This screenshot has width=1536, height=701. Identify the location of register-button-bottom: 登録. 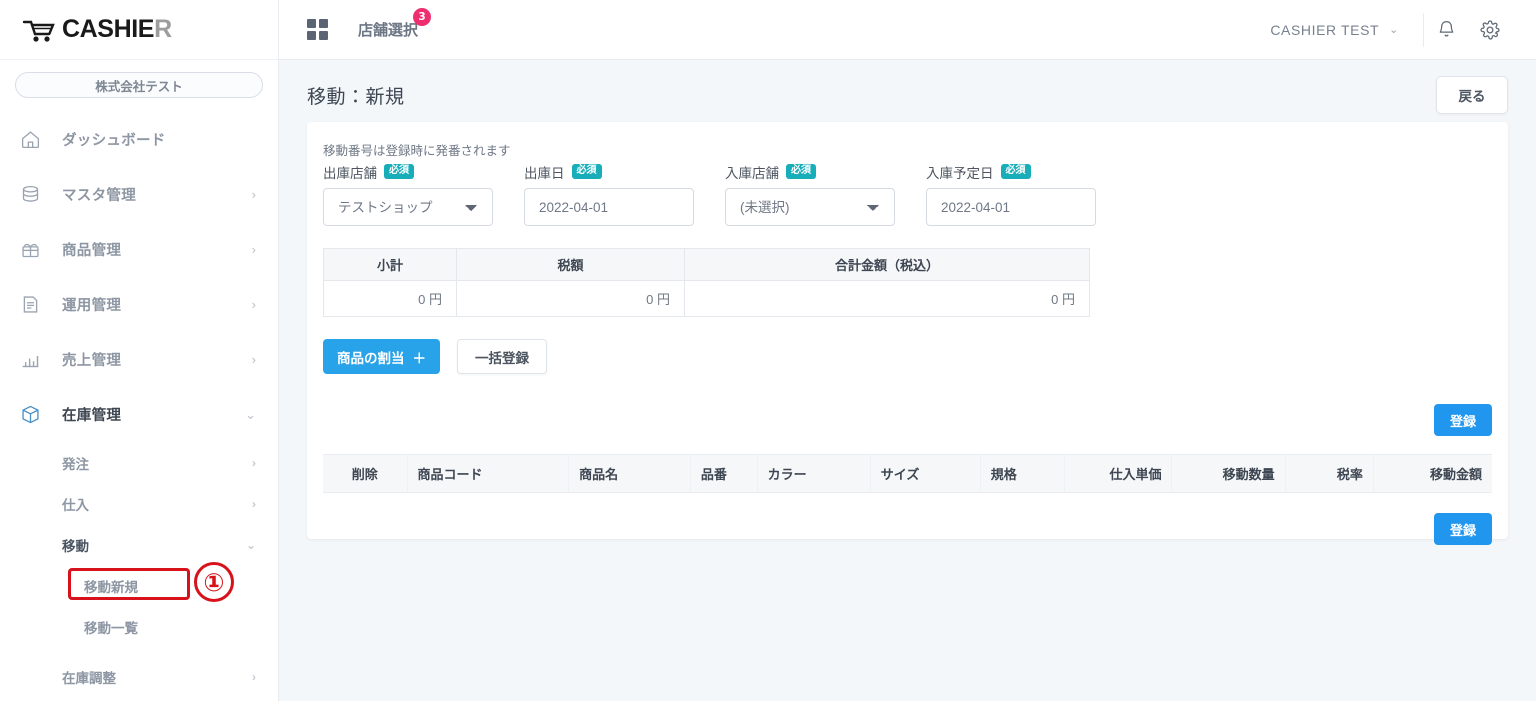
(1463, 529).